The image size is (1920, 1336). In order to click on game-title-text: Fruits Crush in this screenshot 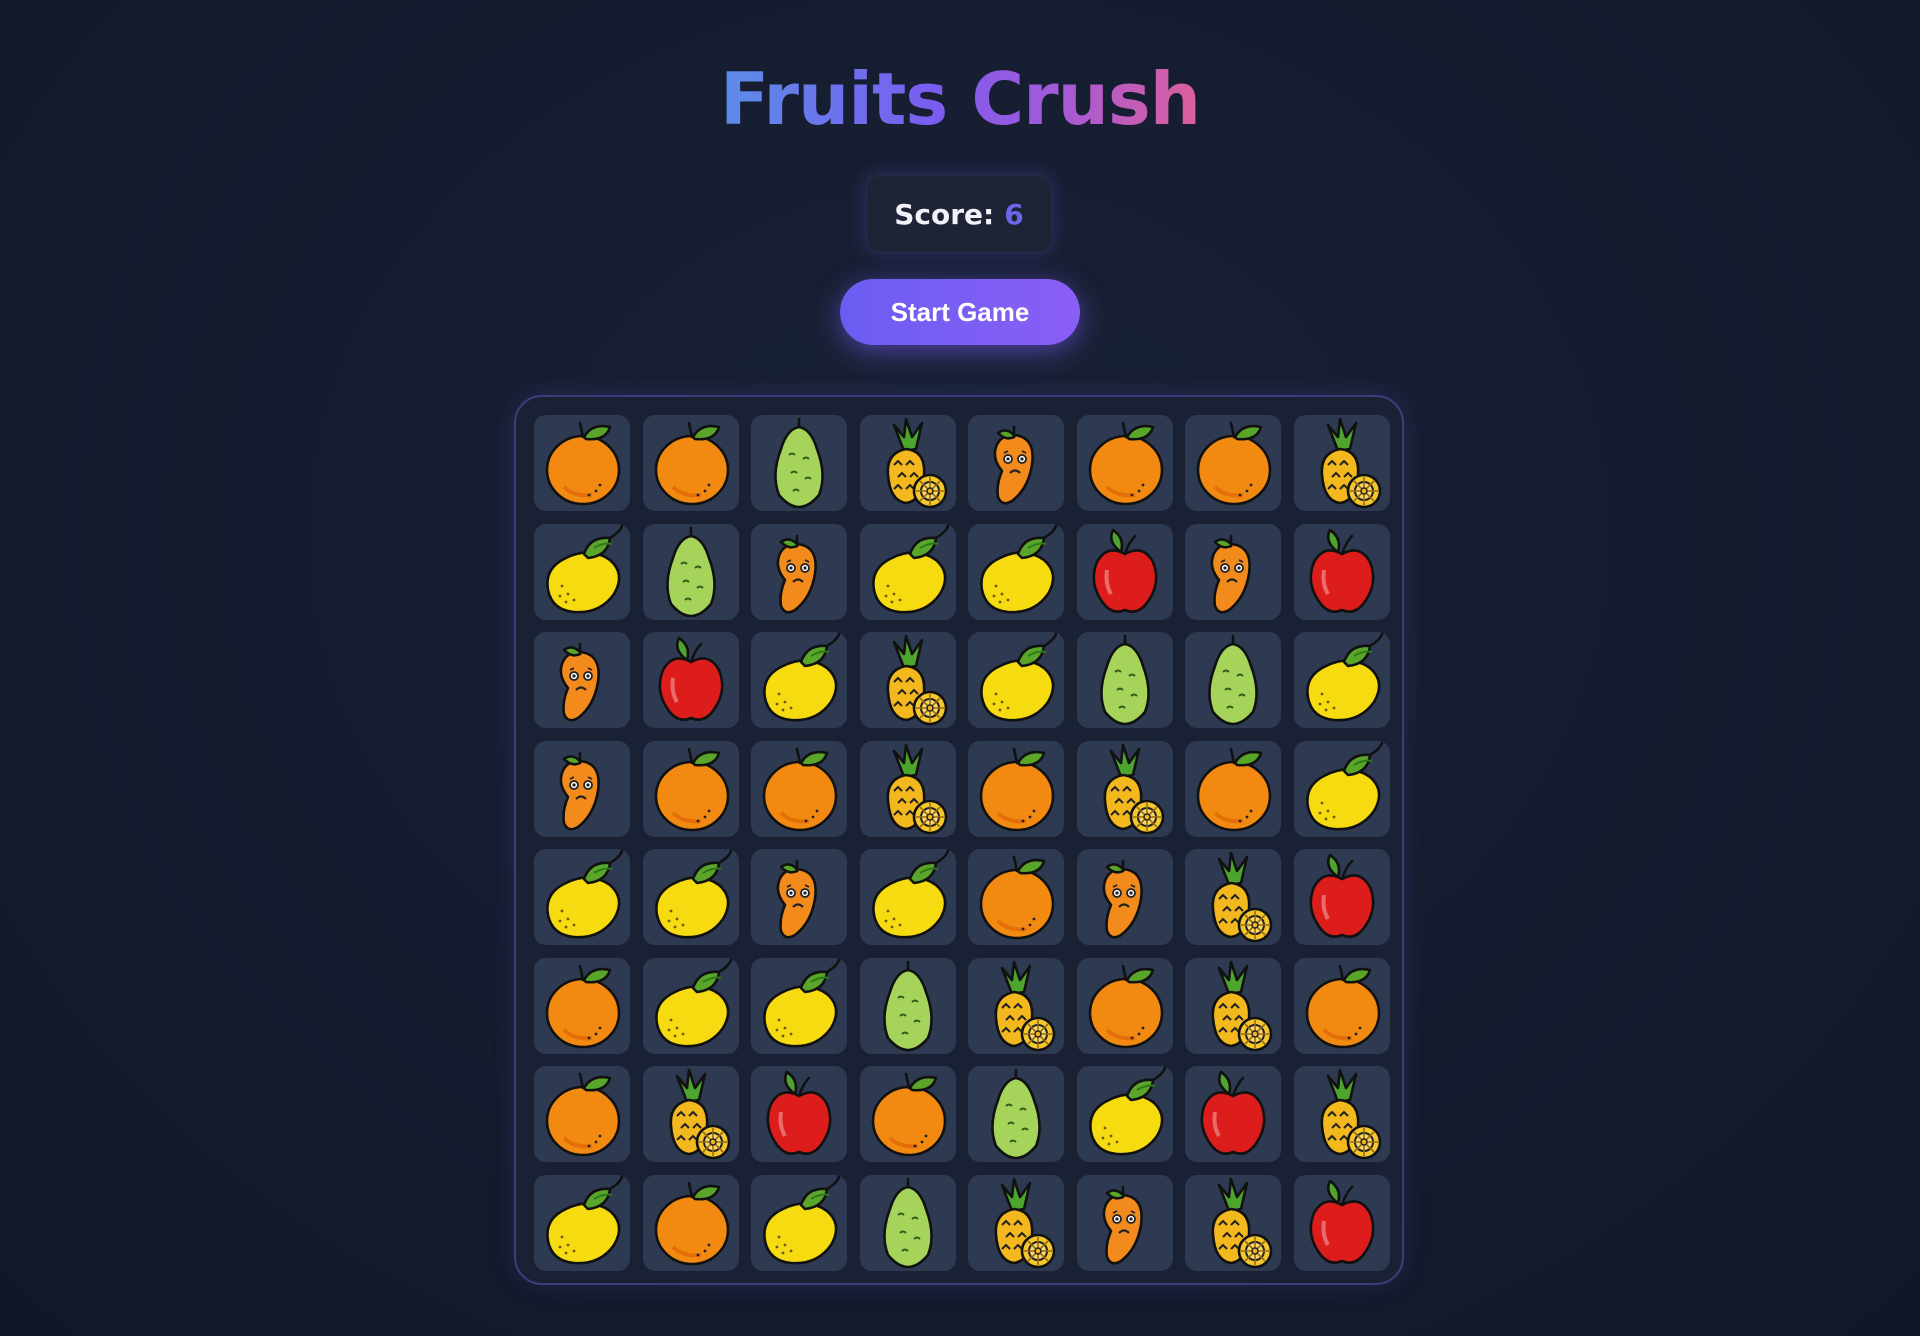, I will do `click(960, 99)`.